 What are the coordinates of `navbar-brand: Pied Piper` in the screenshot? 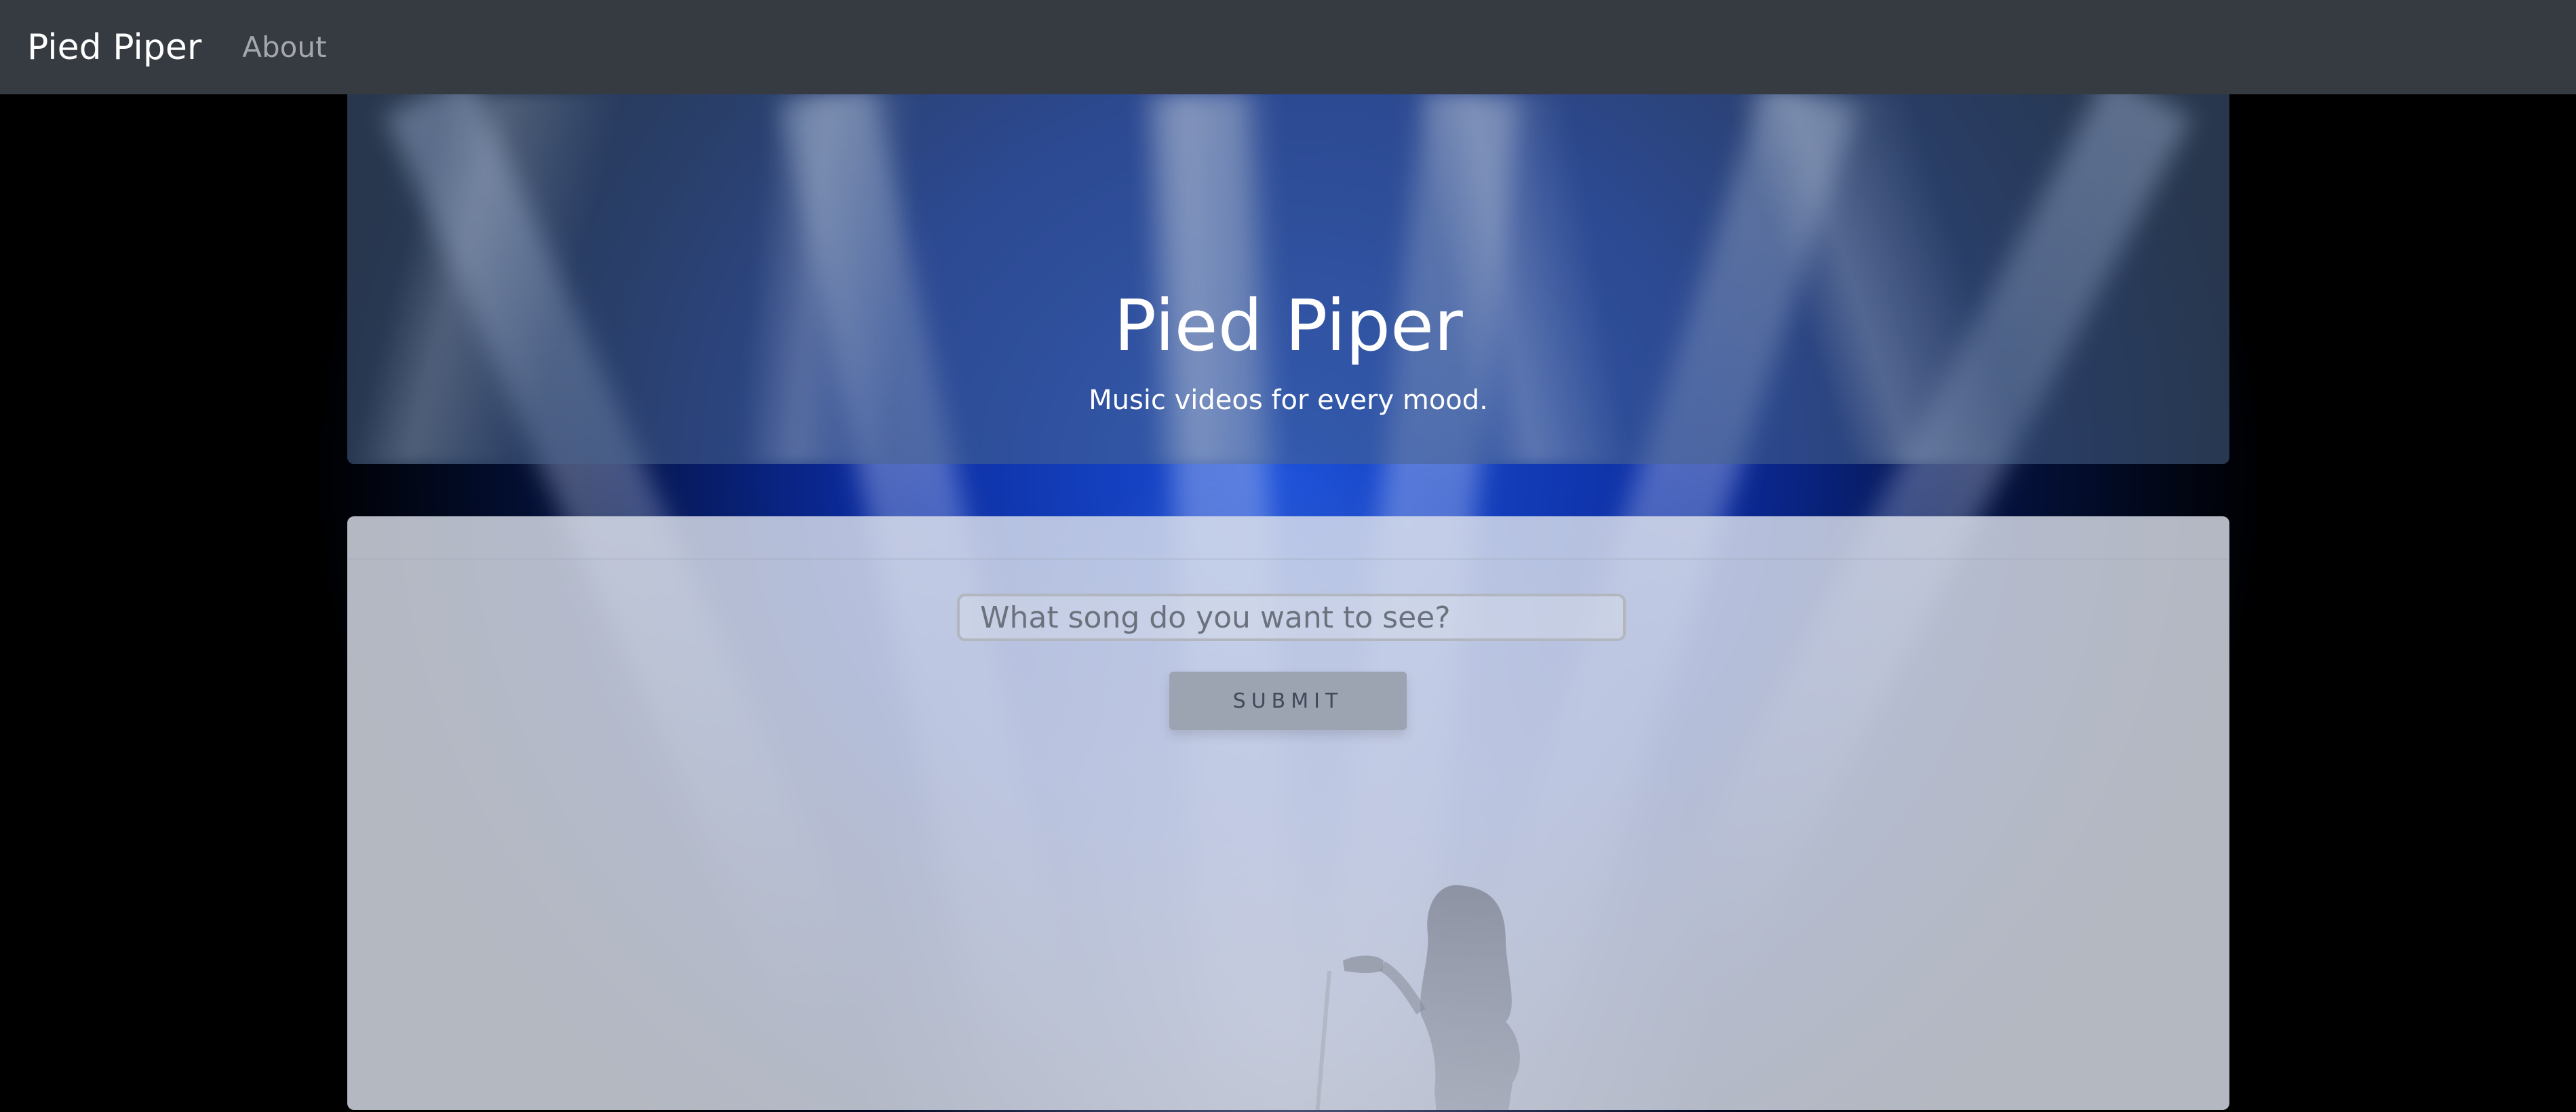 It's located at (114, 47).